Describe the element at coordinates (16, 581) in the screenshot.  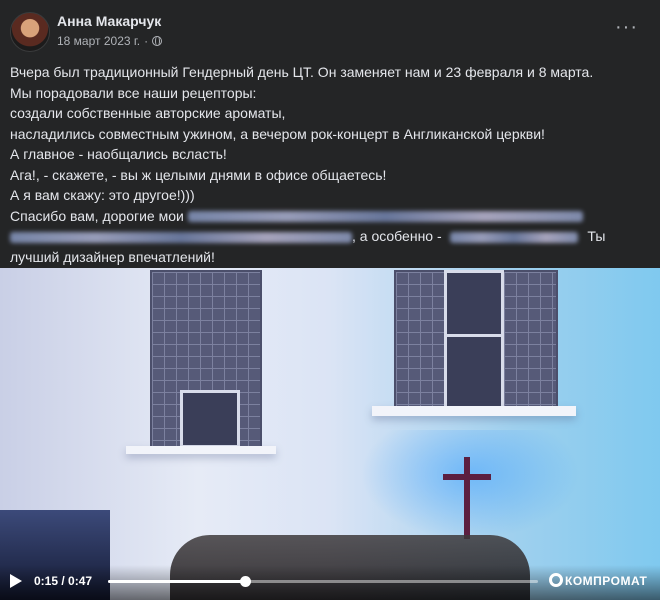
I see `play-icon` at that location.